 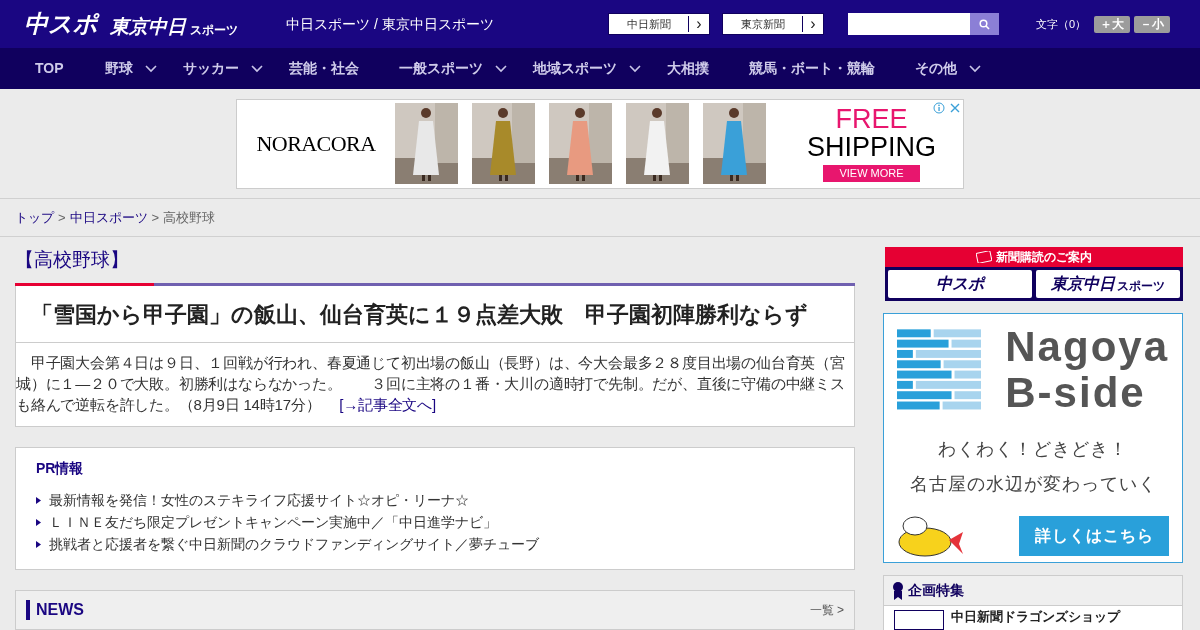 I want to click on subscribe-link: 中スポ, so click(x=960, y=284).